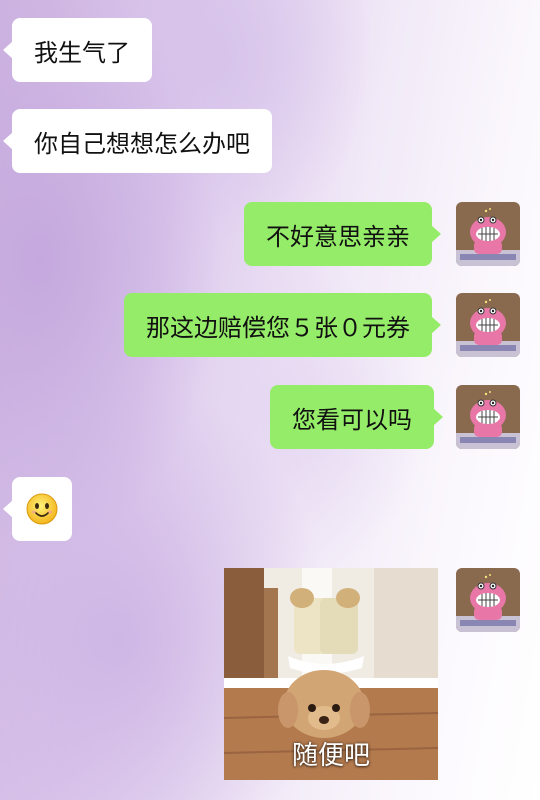 This screenshot has width=540, height=800. I want to click on sticker-caption: 随便吧, so click(330, 756).